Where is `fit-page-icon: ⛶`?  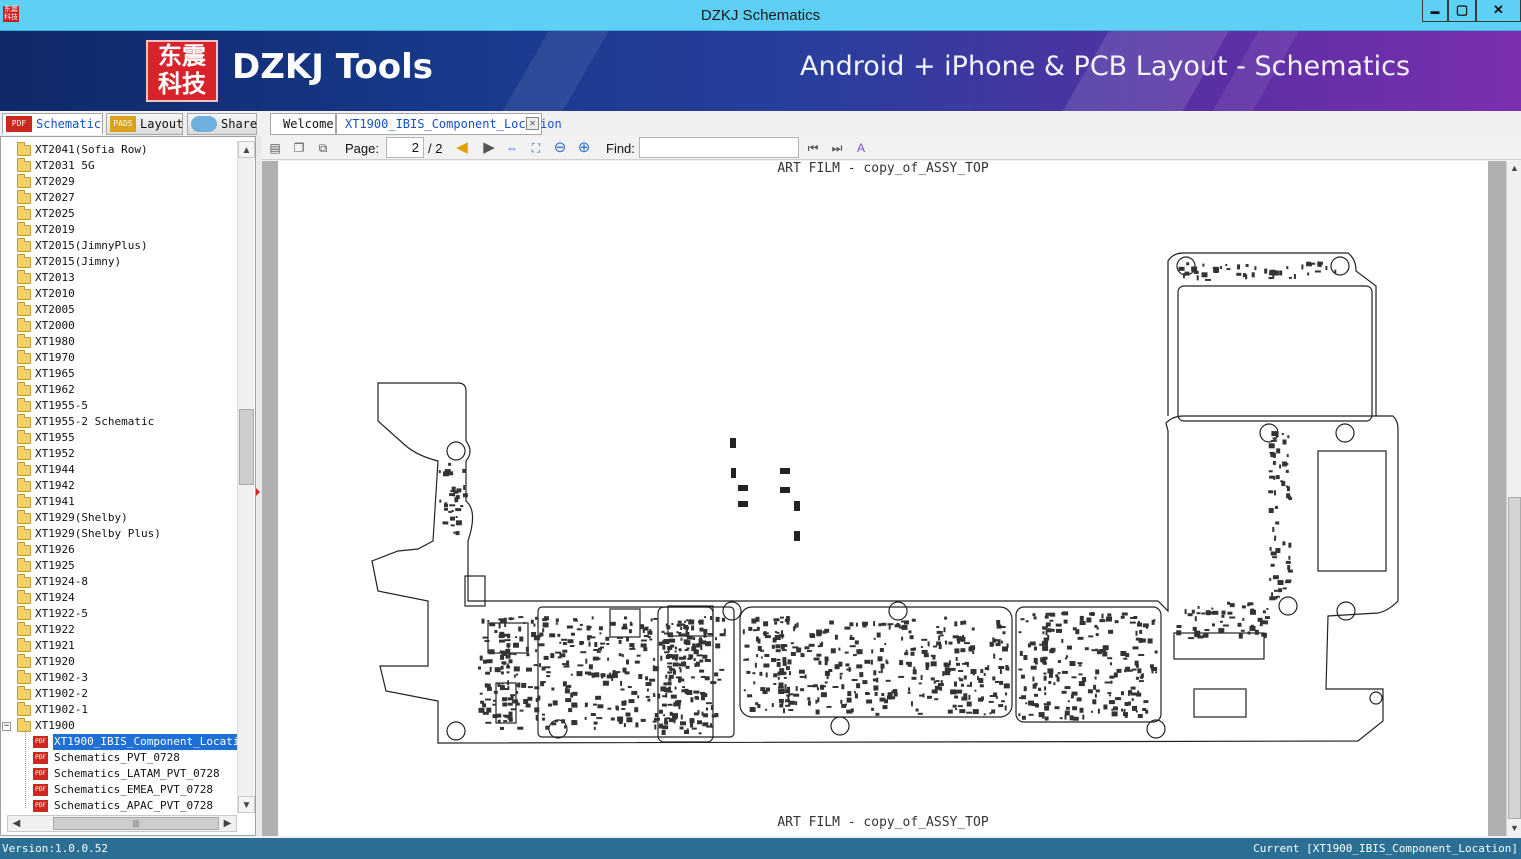 fit-page-icon: ⛶ is located at coordinates (536, 148).